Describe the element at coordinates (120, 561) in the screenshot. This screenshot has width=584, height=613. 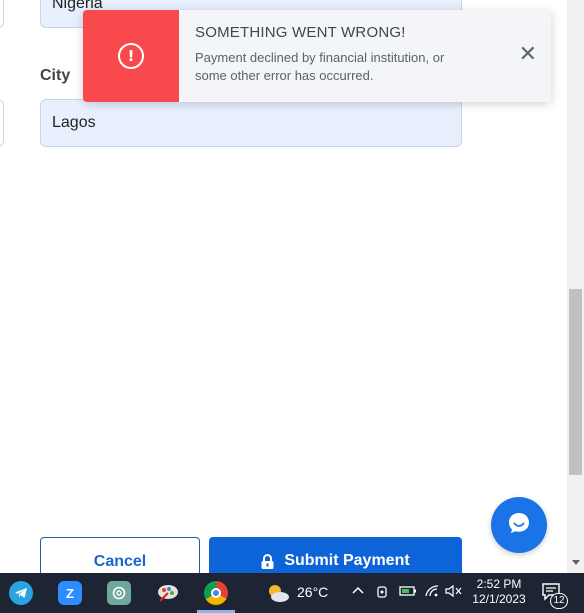
I see `cancel-button-label: Cancel` at that location.